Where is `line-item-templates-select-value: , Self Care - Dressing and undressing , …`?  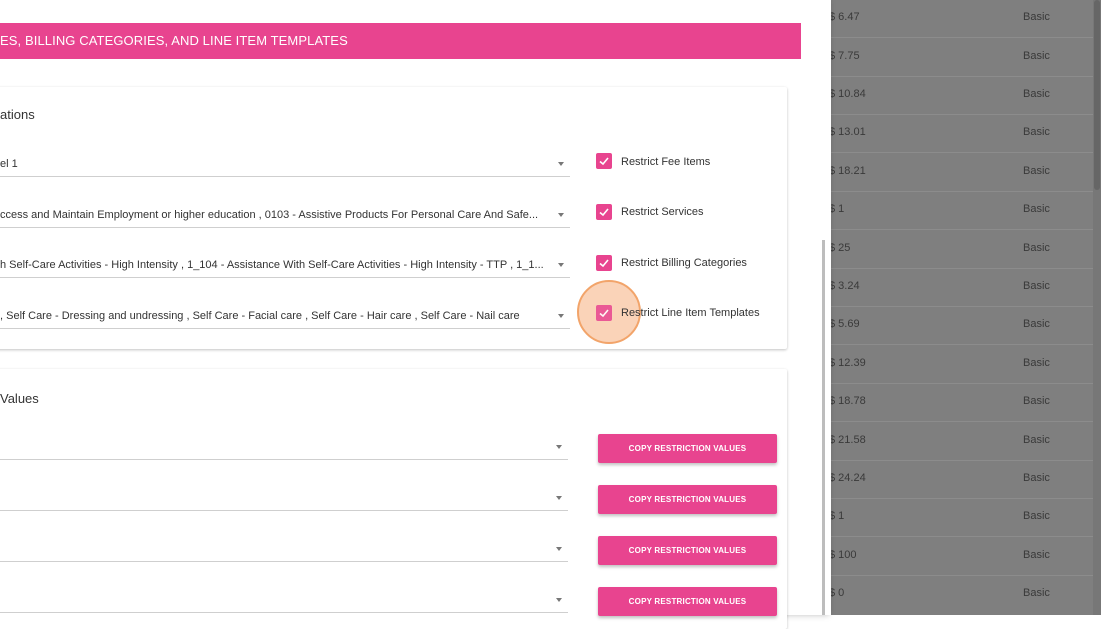
line-item-templates-select-value: , Self Care - Dressing and undressing , … is located at coordinates (260, 316).